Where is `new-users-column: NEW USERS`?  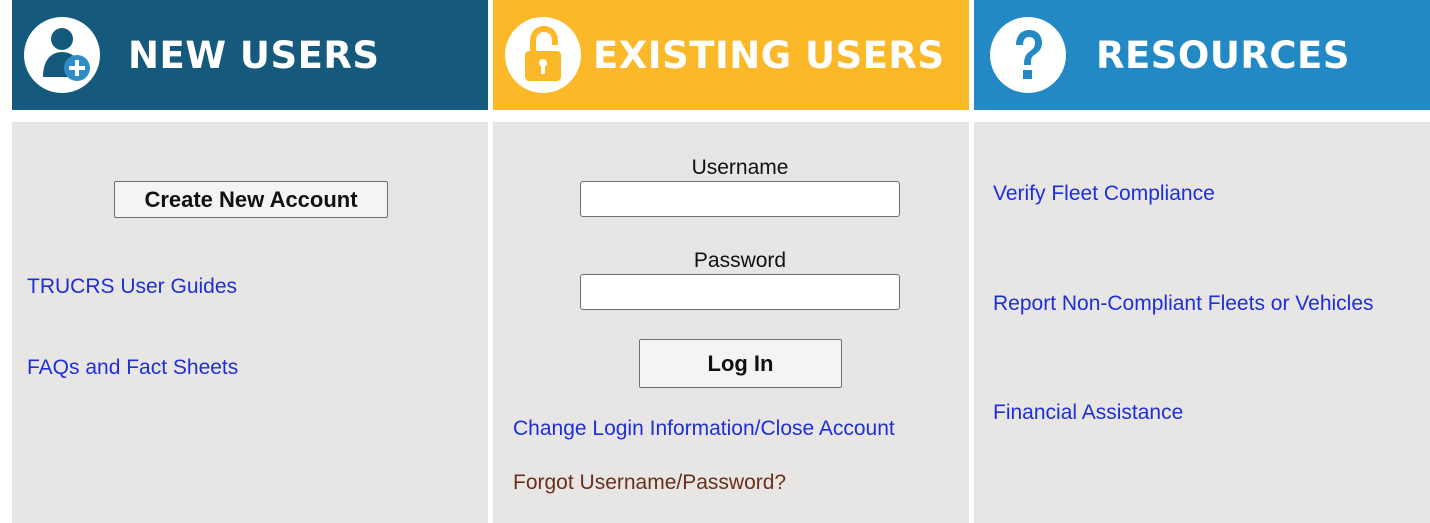
new-users-column: NEW USERS is located at coordinates (250, 55).